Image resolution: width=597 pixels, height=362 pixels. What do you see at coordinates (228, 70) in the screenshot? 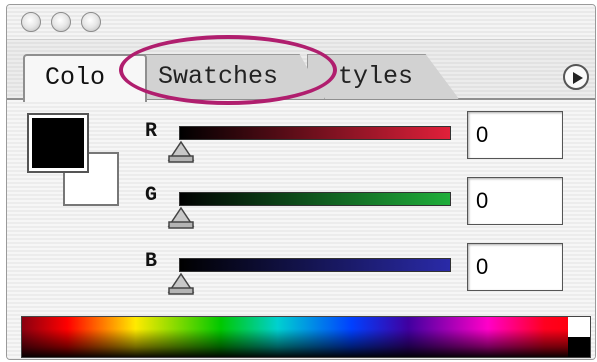
I see `swatches-tab-highlight-oval` at bounding box center [228, 70].